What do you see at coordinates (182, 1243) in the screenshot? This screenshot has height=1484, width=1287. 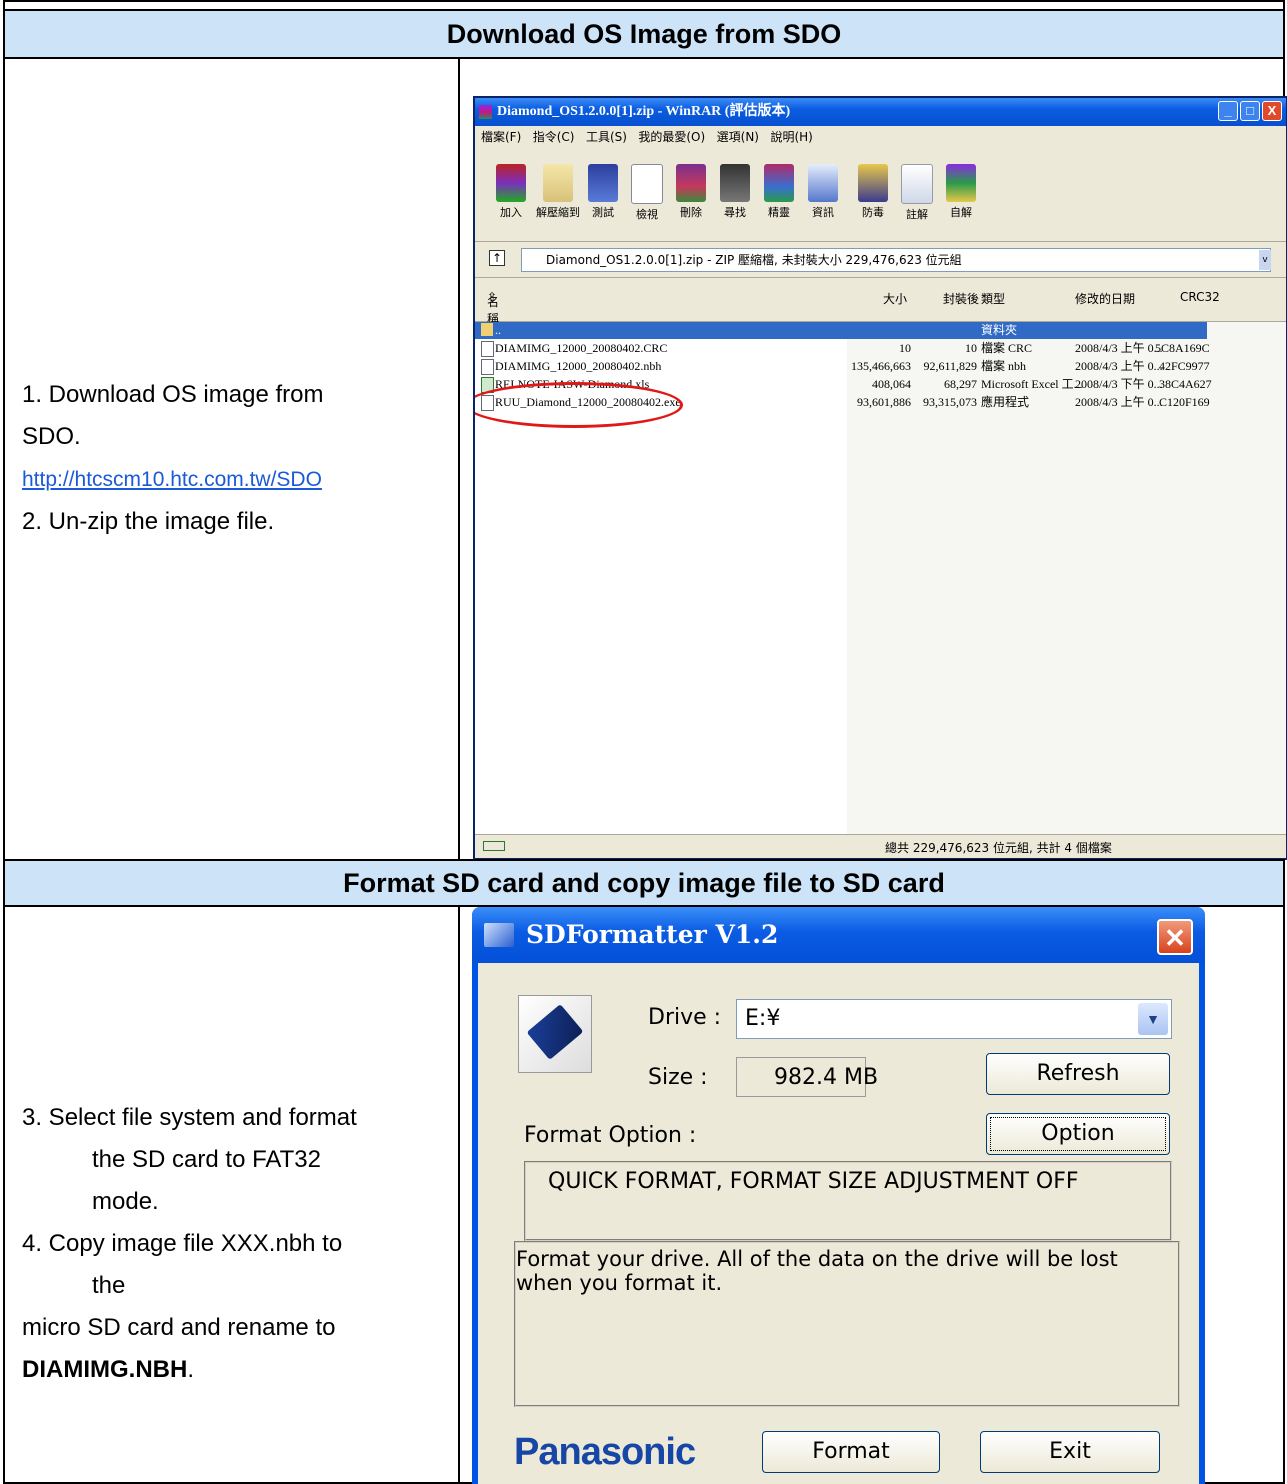 I see `step-4: 4. Copy image file XXX.nbh to` at bounding box center [182, 1243].